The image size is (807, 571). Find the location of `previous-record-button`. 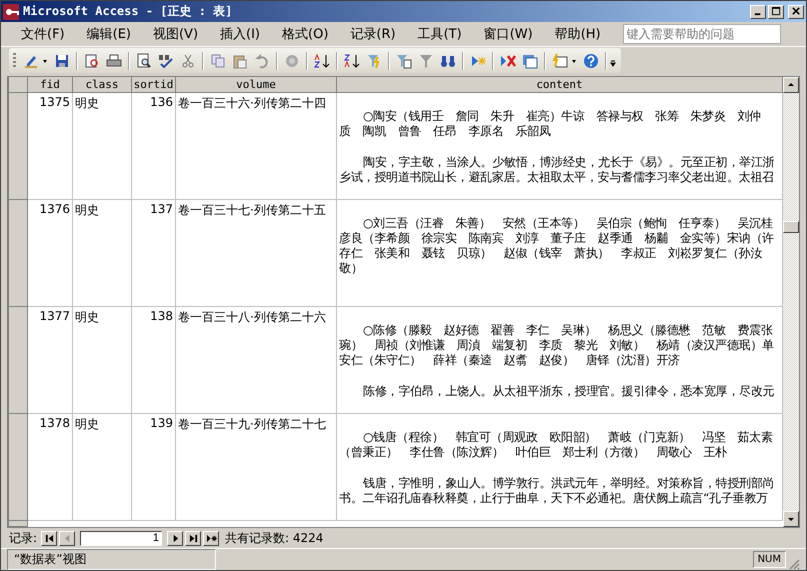

previous-record-button is located at coordinates (67, 538).